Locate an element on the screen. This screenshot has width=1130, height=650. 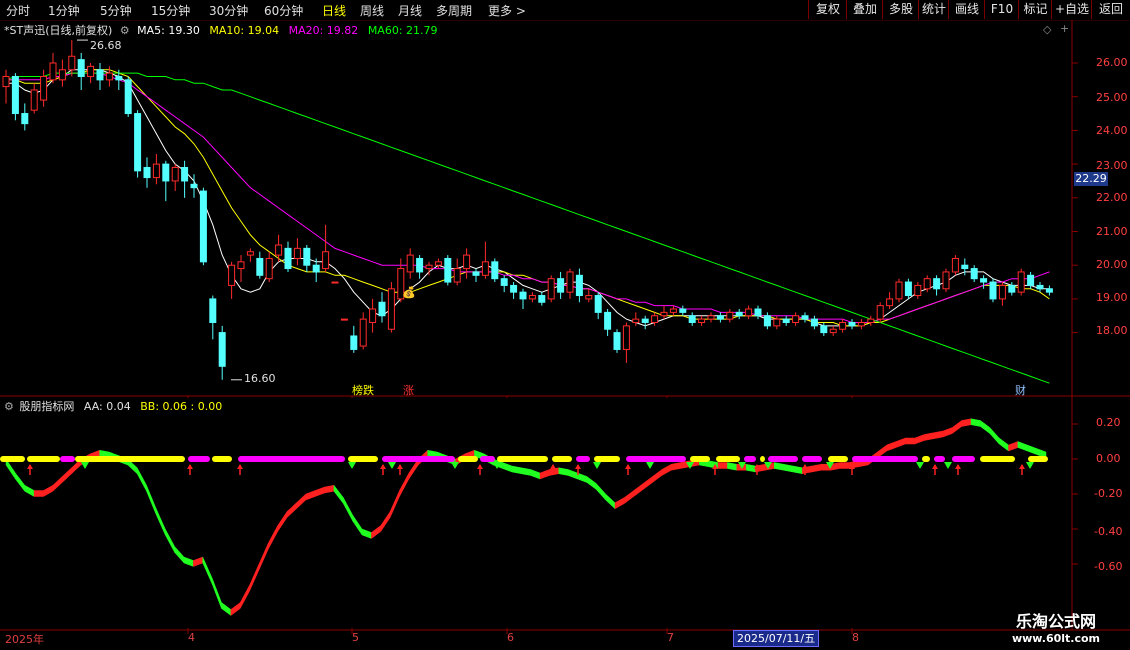
plus-icon: + is located at coordinates (1064, 28).